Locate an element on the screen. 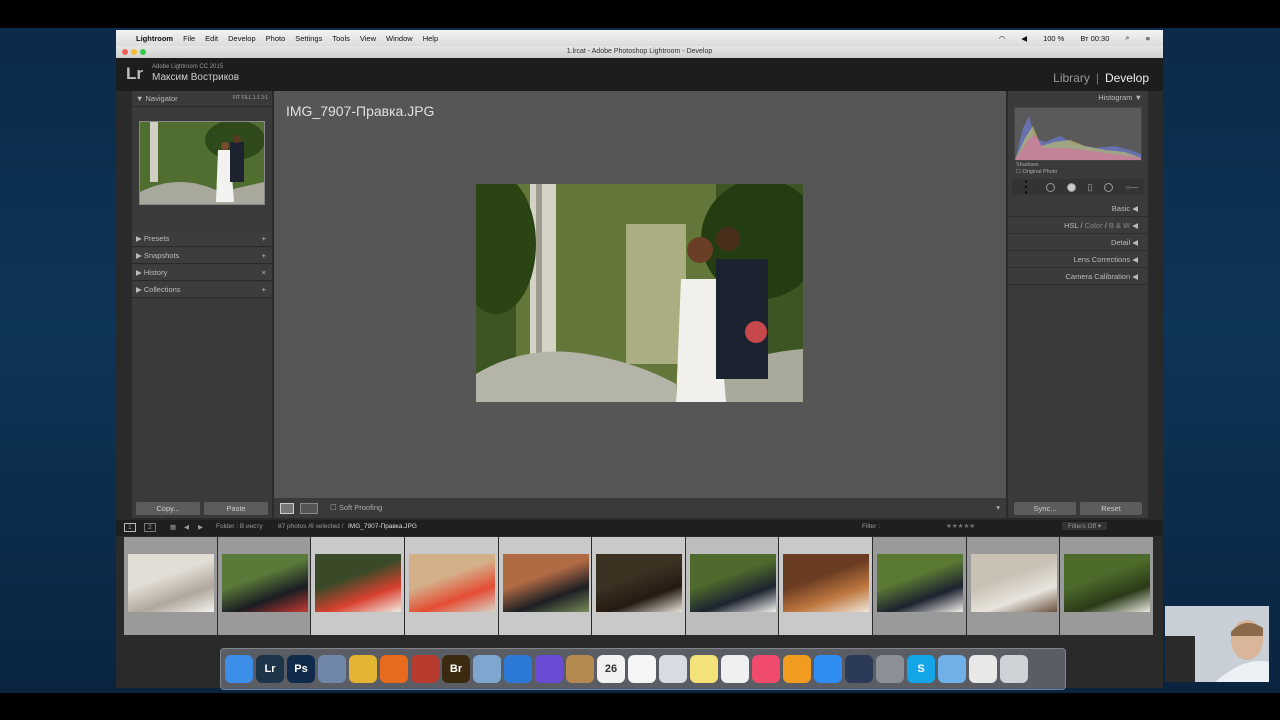 This screenshot has height=720, width=1280. calendar-icon: 26 is located at coordinates (611, 669).